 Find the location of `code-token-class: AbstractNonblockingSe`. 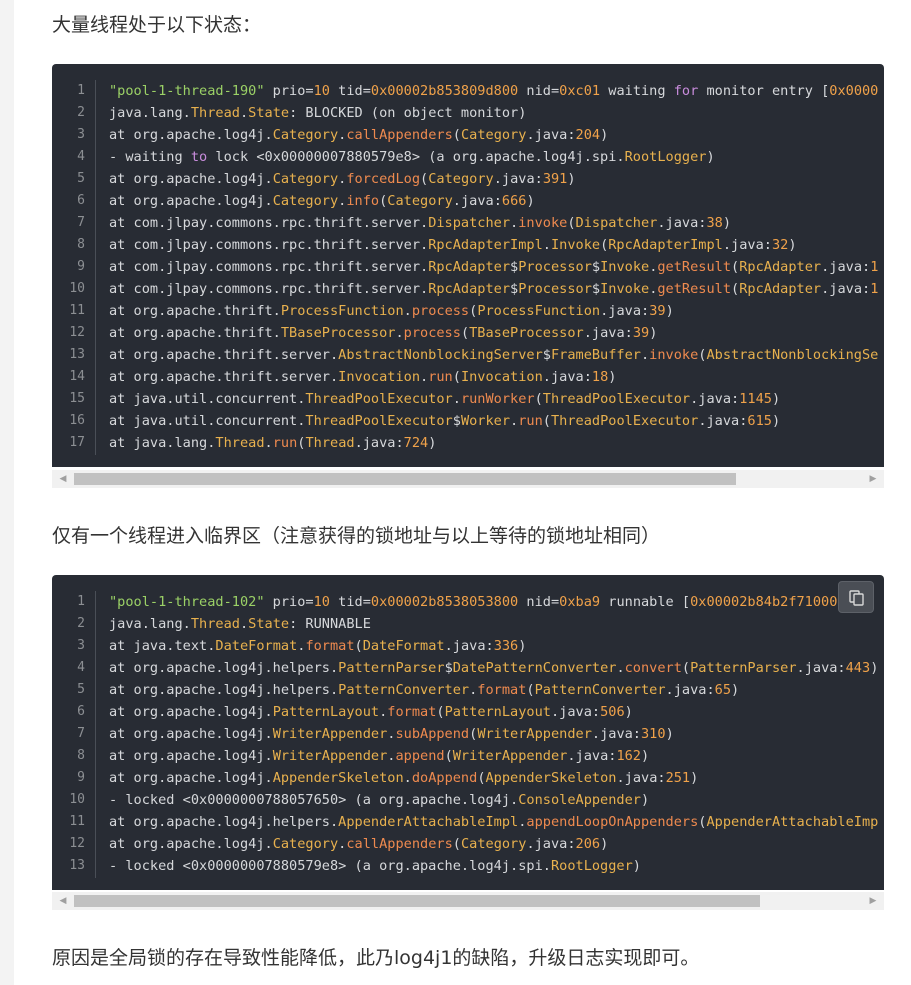

code-token-class: AbstractNonblockingSe is located at coordinates (792, 355).